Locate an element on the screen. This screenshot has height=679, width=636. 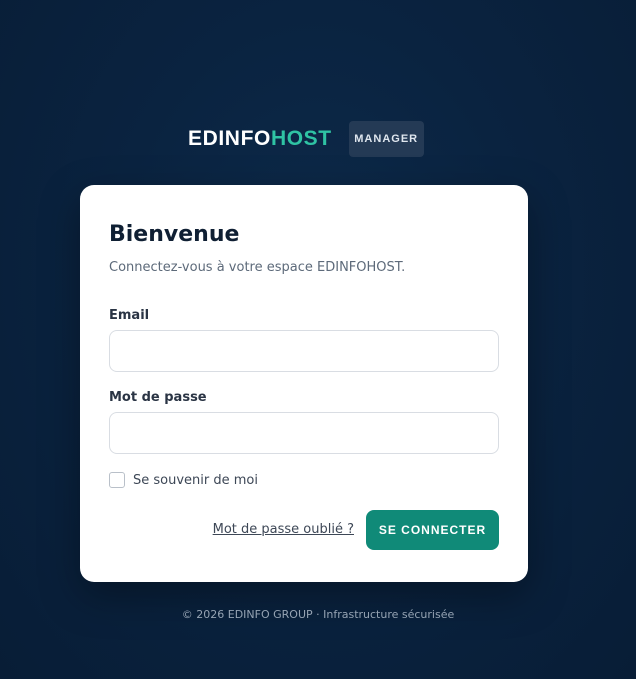
page-title: Bienvenue is located at coordinates (174, 234).